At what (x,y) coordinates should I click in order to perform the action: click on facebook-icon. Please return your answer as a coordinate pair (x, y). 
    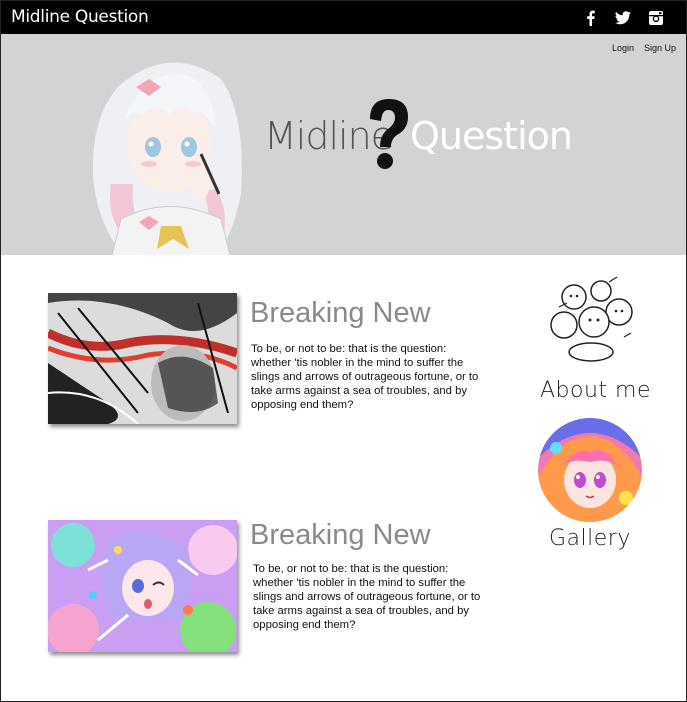
    Looking at the image, I should click on (591, 18).